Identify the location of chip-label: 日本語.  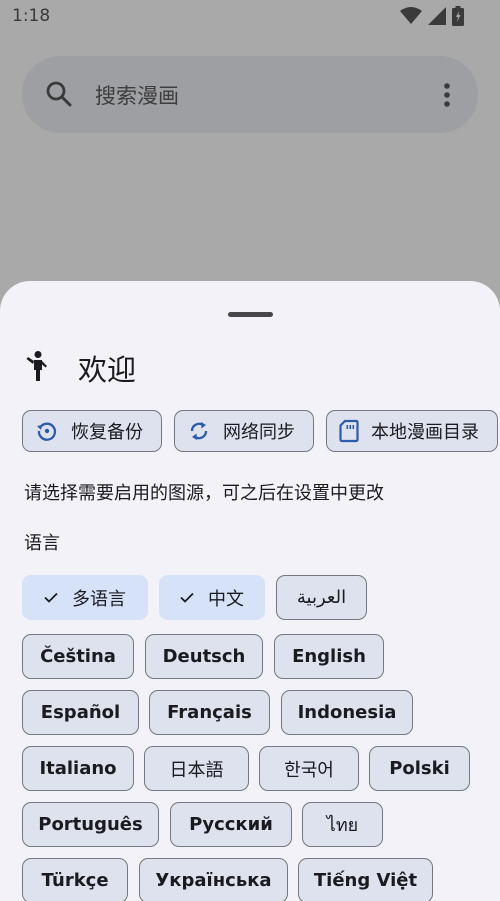
(196, 770).